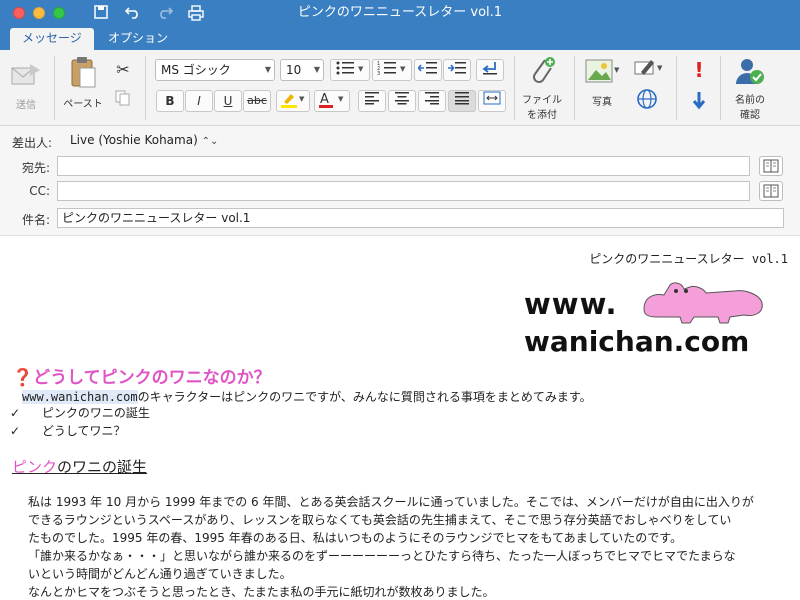  Describe the element at coordinates (26, 85) in the screenshot. I see `send-button: 送信` at that location.